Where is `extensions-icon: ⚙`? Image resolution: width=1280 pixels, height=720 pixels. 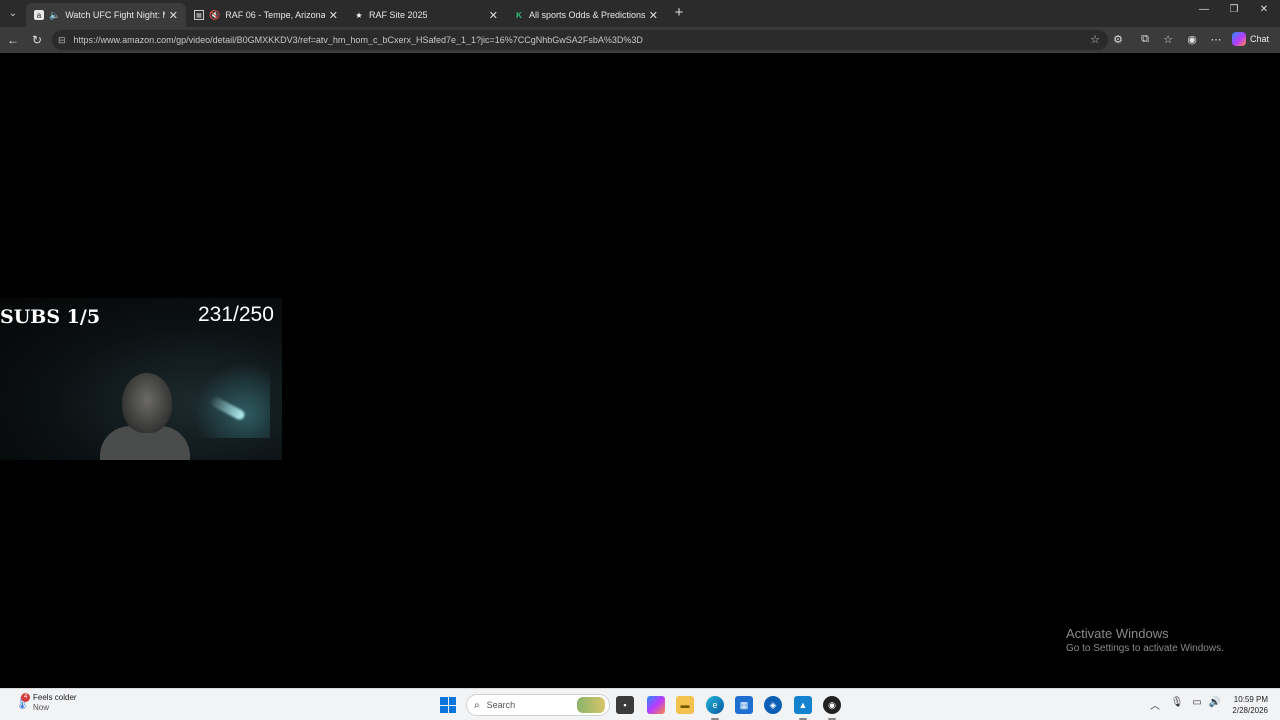 extensions-icon: ⚙ is located at coordinates (1118, 39).